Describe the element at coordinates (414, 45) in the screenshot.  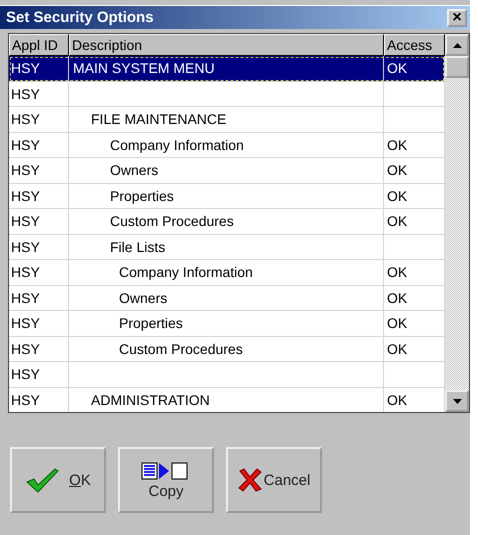
I see `column-header: Access` at that location.